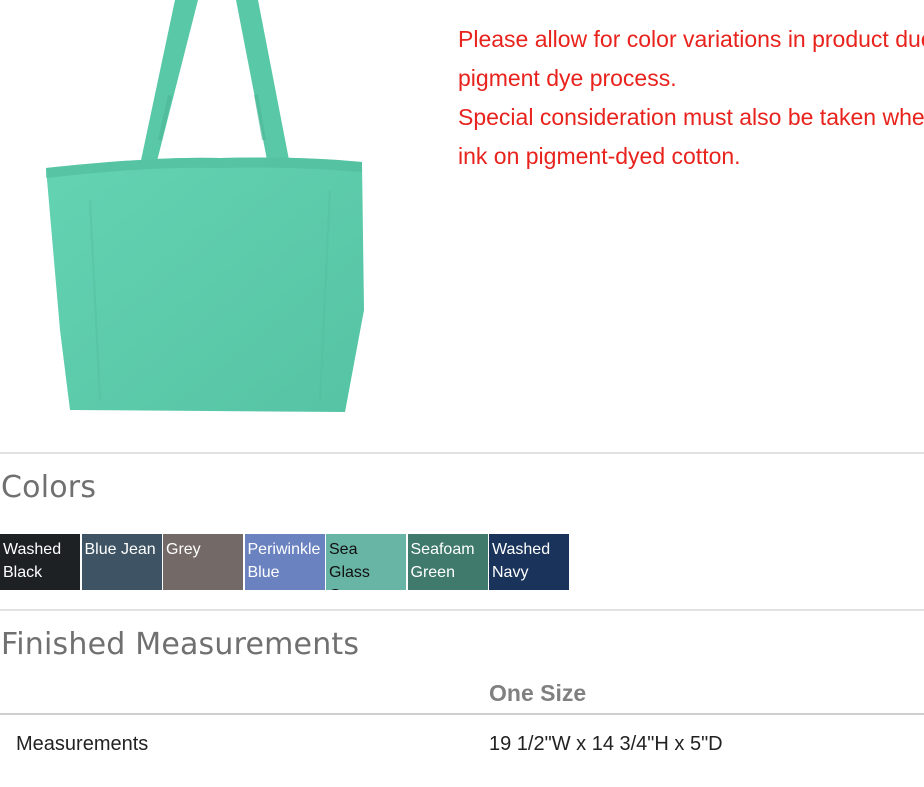 The image size is (924, 787). I want to click on finished-measurements-heading: Finished Measurements, so click(180, 644).